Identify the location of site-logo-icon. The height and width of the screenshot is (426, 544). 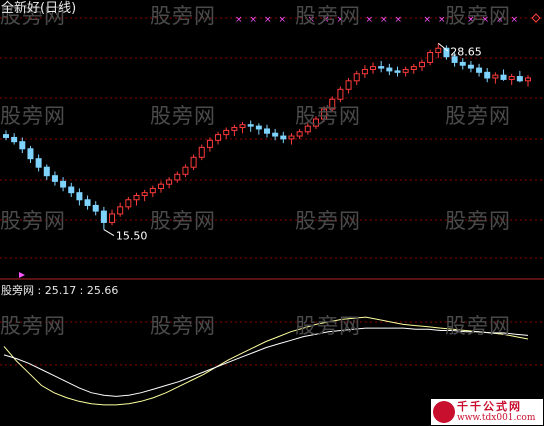
(444, 412).